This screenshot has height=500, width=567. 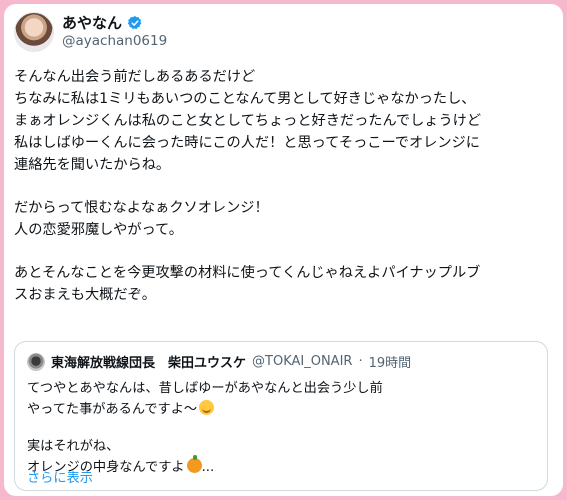 What do you see at coordinates (248, 121) in the screenshot?
I see `tweet-line: まぁオレンジくんは私のこと女としてちょっと好きだったんでしょうけど` at bounding box center [248, 121].